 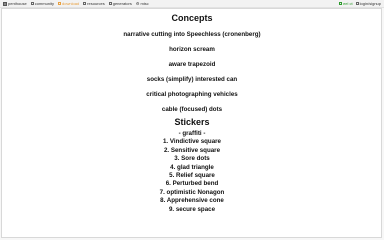 What do you see at coordinates (192, 94) in the screenshot?
I see `concept-item: critical photographing vehicles` at bounding box center [192, 94].